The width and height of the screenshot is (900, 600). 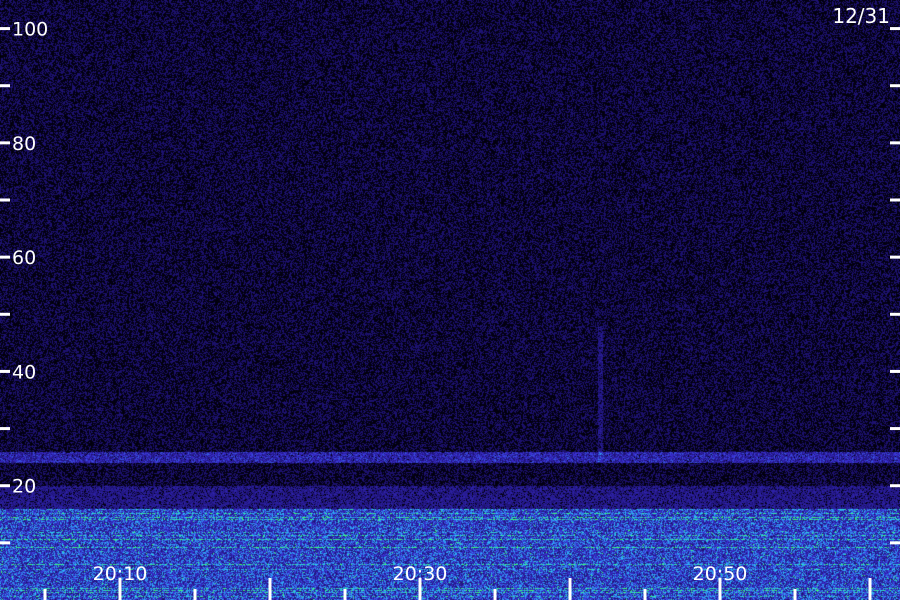 I want to click on x-tick-label: 20:30, so click(x=420, y=574).